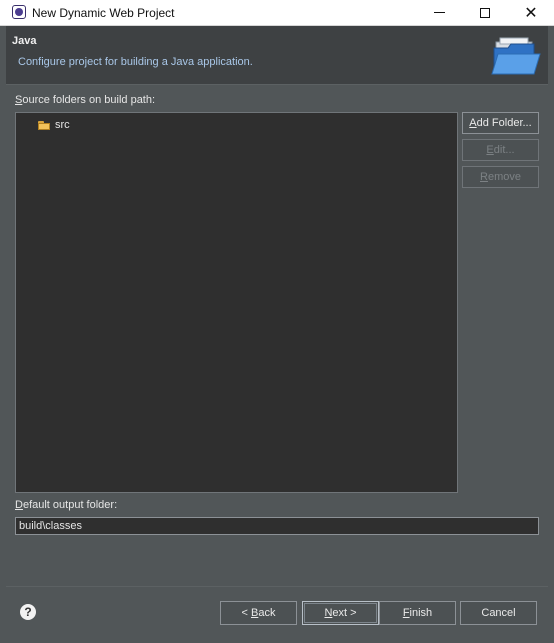  What do you see at coordinates (62, 125) in the screenshot?
I see `list-item-label: src` at bounding box center [62, 125].